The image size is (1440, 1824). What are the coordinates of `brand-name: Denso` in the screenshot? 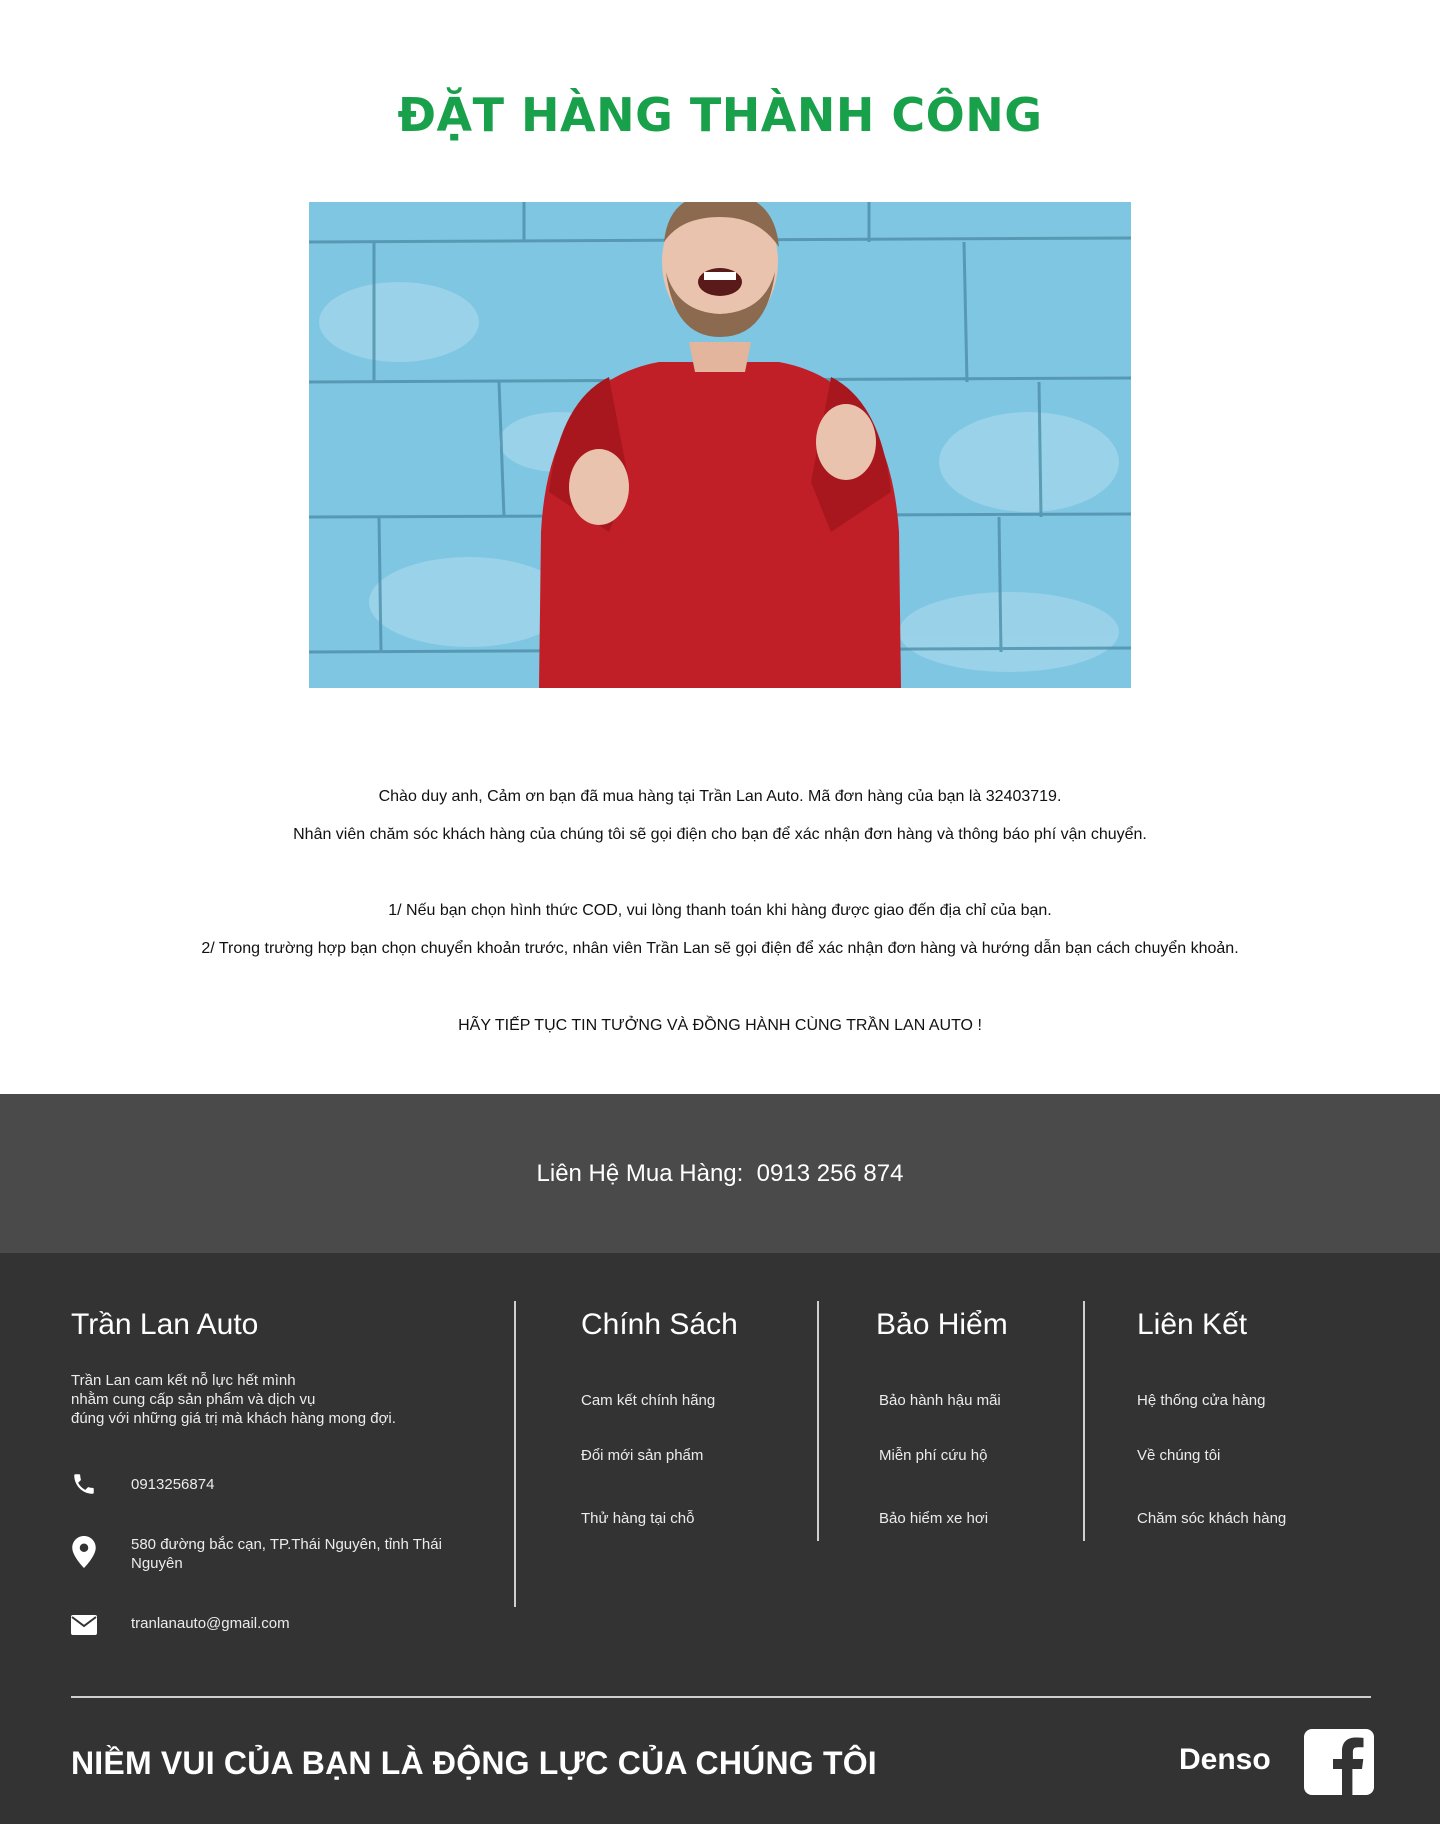 It's located at (1225, 1759).